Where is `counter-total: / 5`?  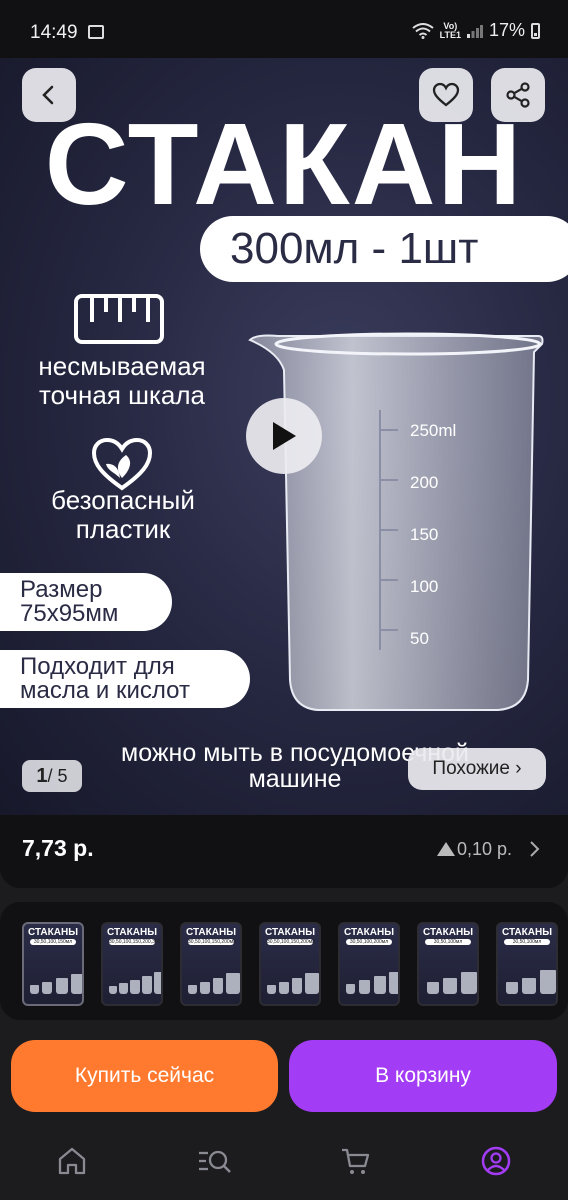
counter-total: / 5 is located at coordinates (57, 776).